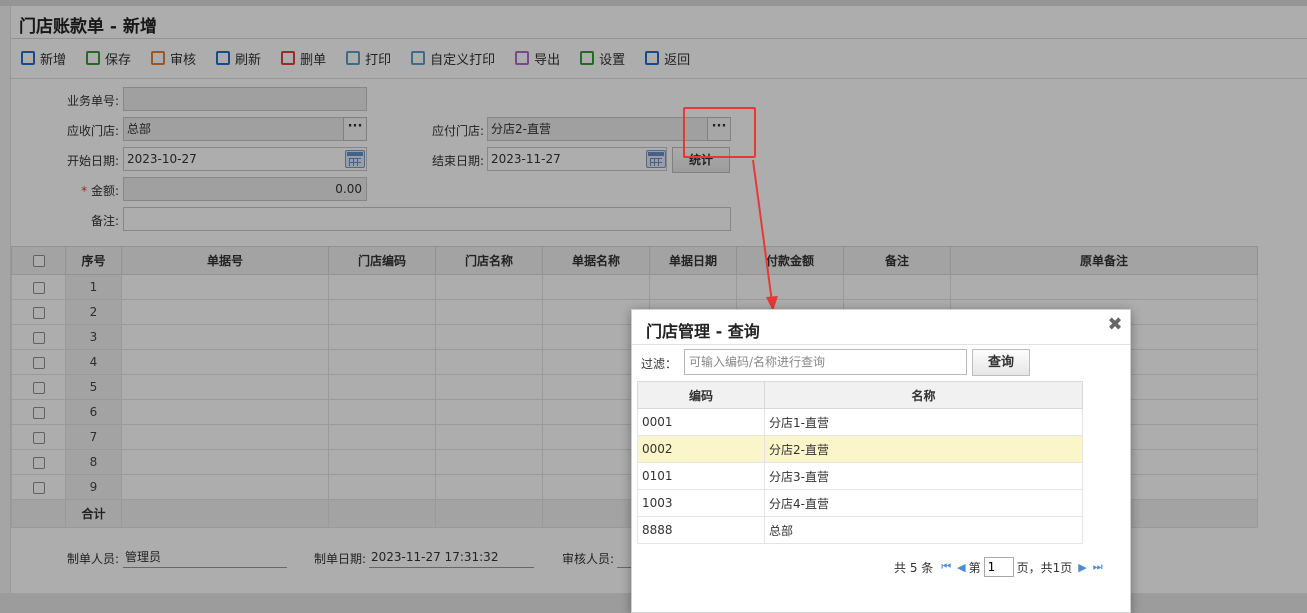 Image resolution: width=1307 pixels, height=613 pixels. Describe the element at coordinates (701, 422) in the screenshot. I see `store-code: 0001` at that location.